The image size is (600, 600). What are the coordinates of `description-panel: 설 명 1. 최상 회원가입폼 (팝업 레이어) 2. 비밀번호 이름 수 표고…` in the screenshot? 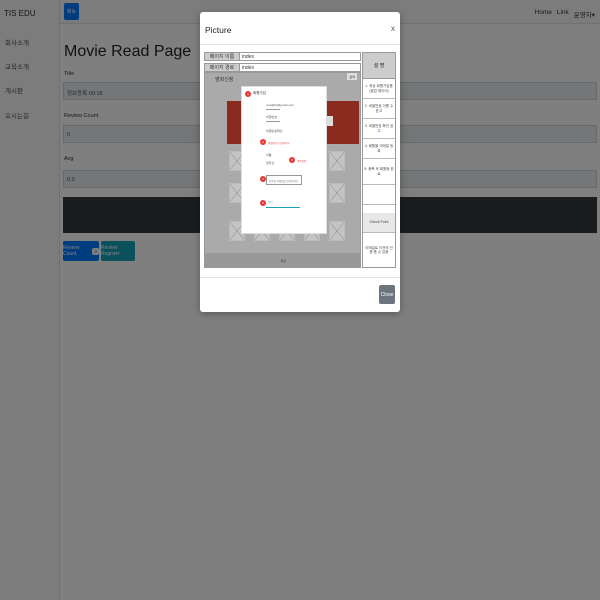 It's located at (379, 160).